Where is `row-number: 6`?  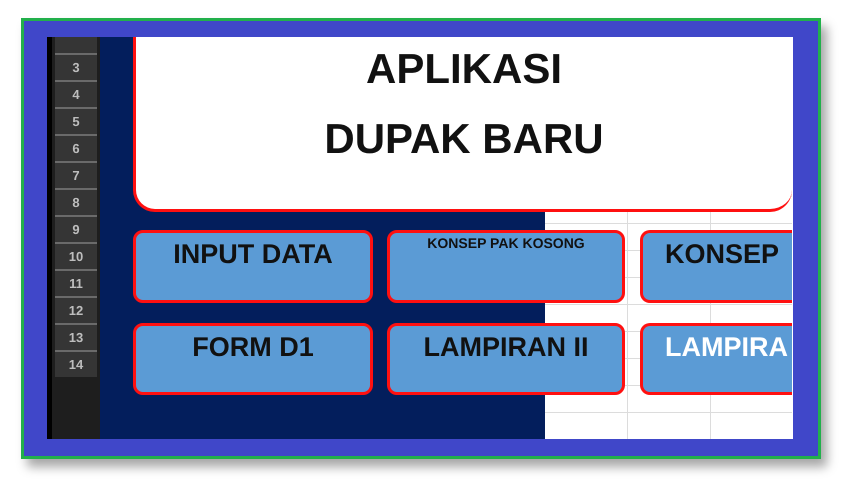 row-number: 6 is located at coordinates (76, 147).